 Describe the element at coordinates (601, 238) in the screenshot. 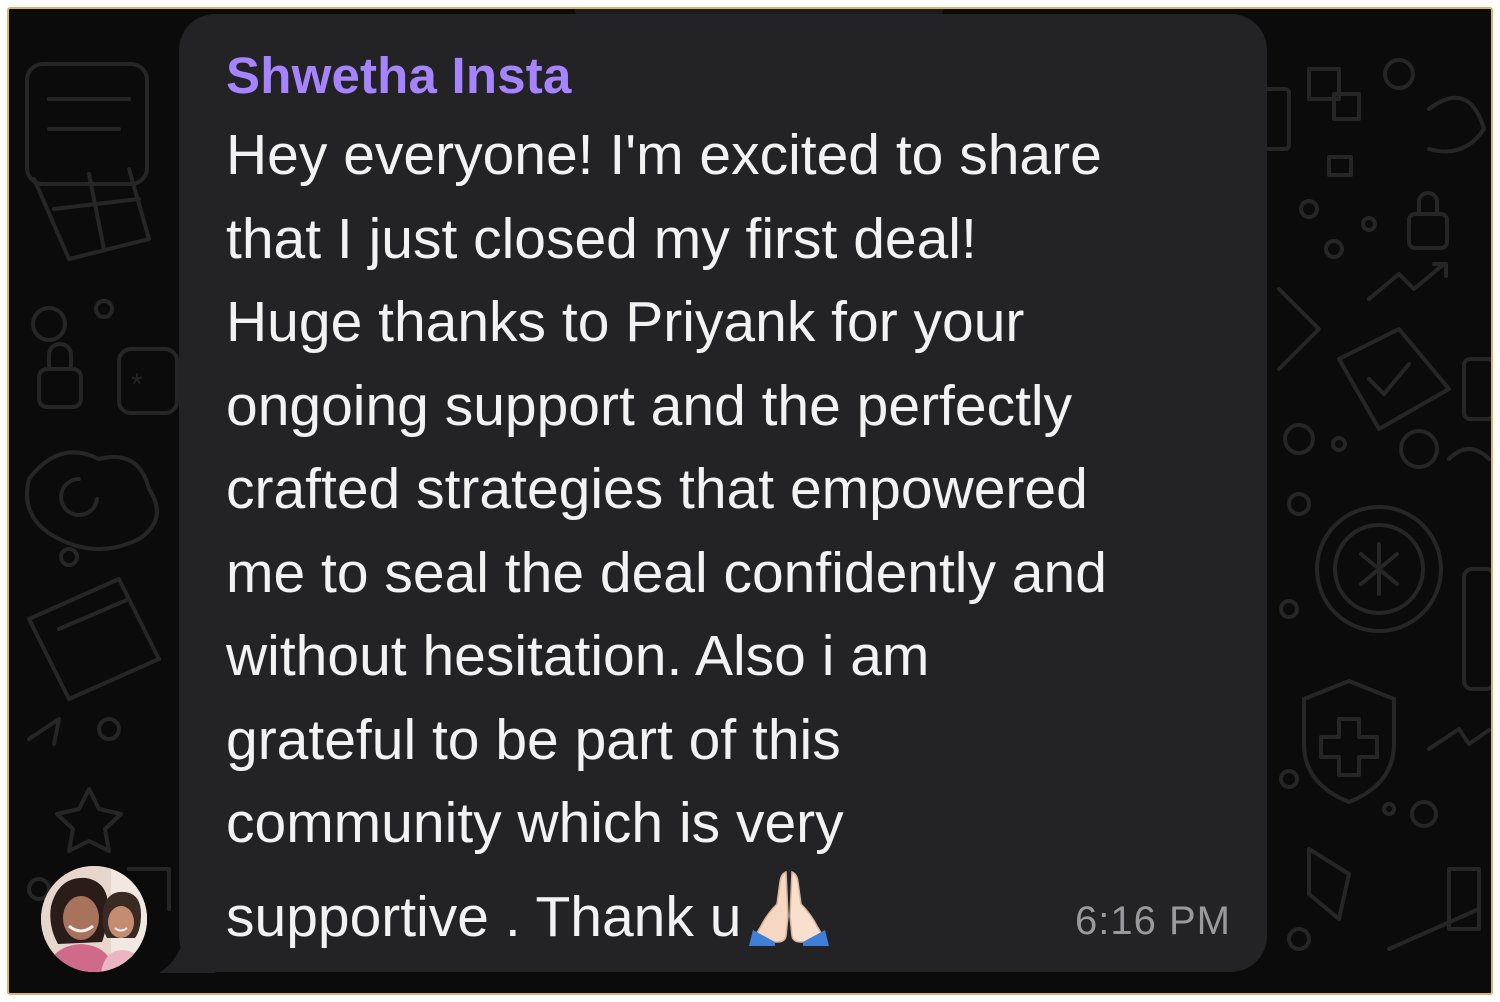

I see `message-line: that I just closed my first deal!` at that location.